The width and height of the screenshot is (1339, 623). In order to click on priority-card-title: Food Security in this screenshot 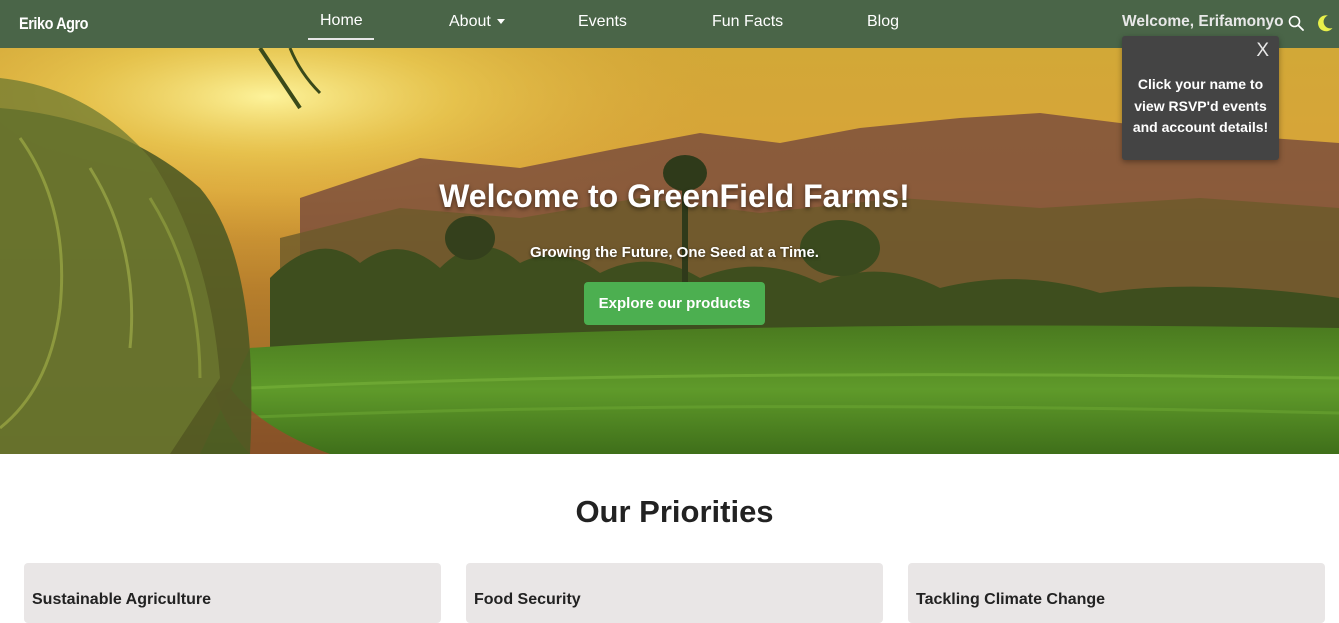, I will do `click(527, 599)`.